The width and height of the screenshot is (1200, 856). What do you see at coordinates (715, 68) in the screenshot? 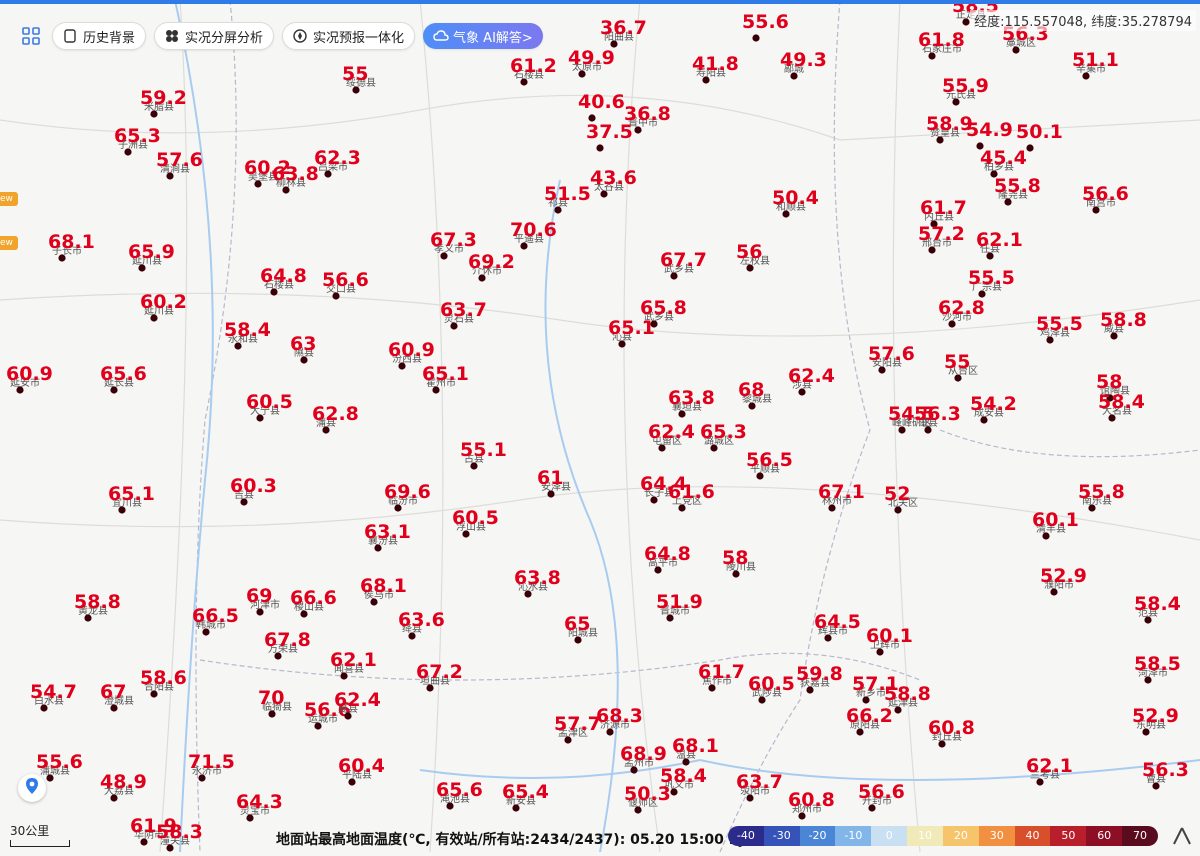
I see `station-marker: 寿阳县41.8` at bounding box center [715, 68].